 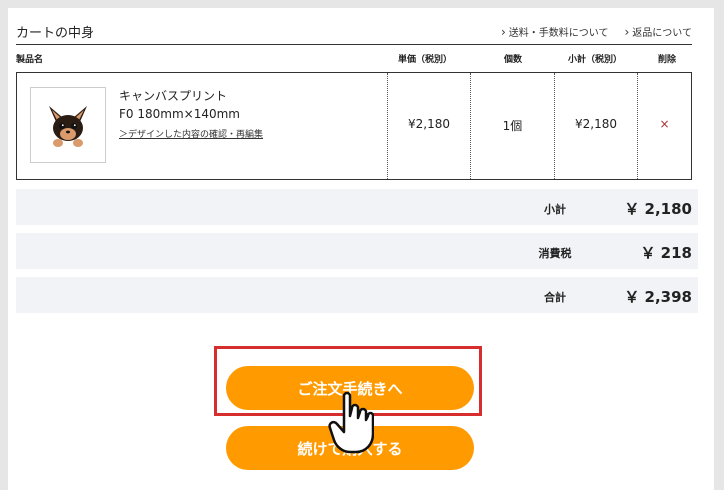 I want to click on col-delete: 削除, so click(x=667, y=60).